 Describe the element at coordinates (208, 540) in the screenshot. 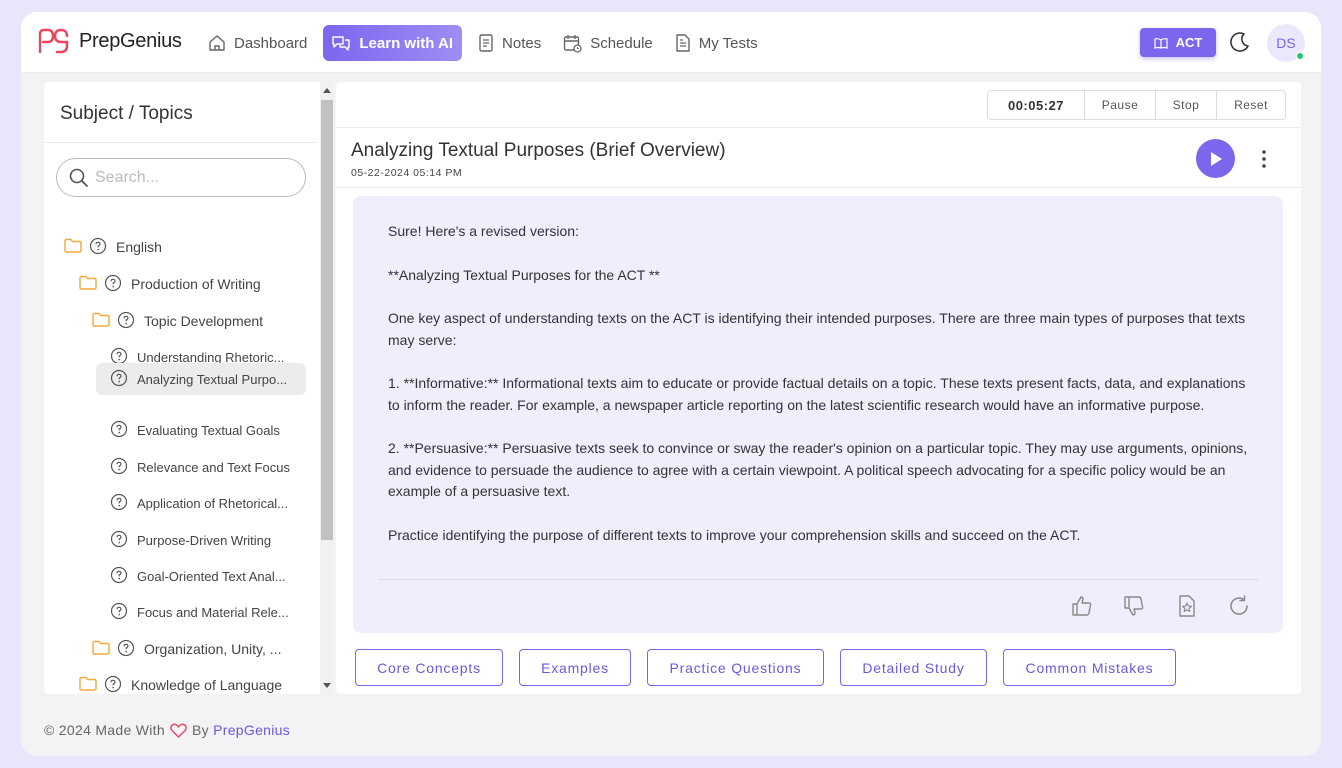

I see `tree-topic: Purpose-Driven Writing` at that location.